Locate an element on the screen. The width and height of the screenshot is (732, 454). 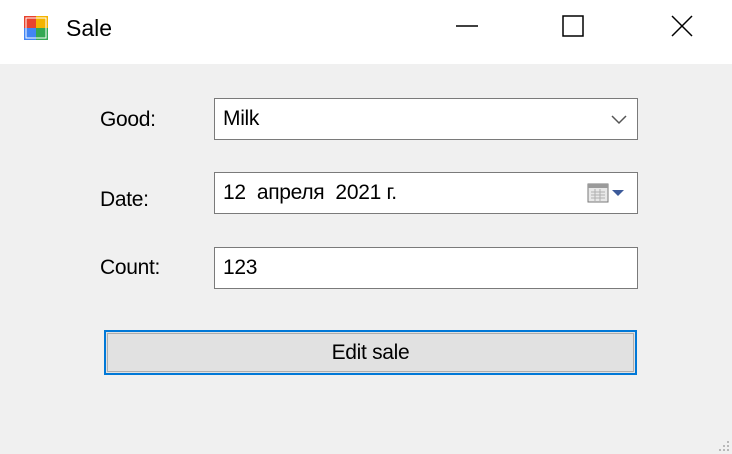
title-bar: Sale is located at coordinates (366, 30).